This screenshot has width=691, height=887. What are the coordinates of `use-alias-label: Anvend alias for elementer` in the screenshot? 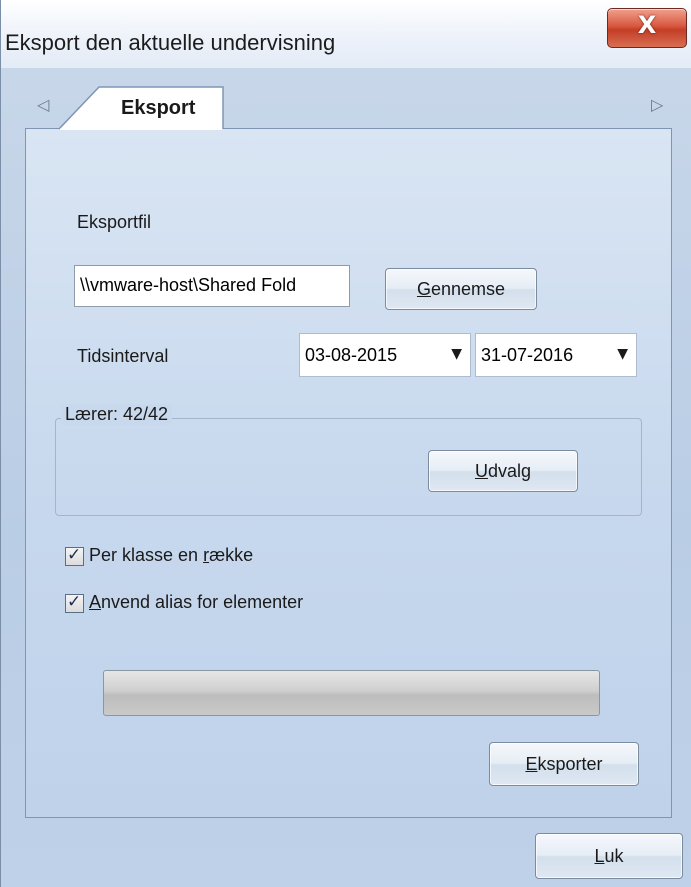 It's located at (196, 602).